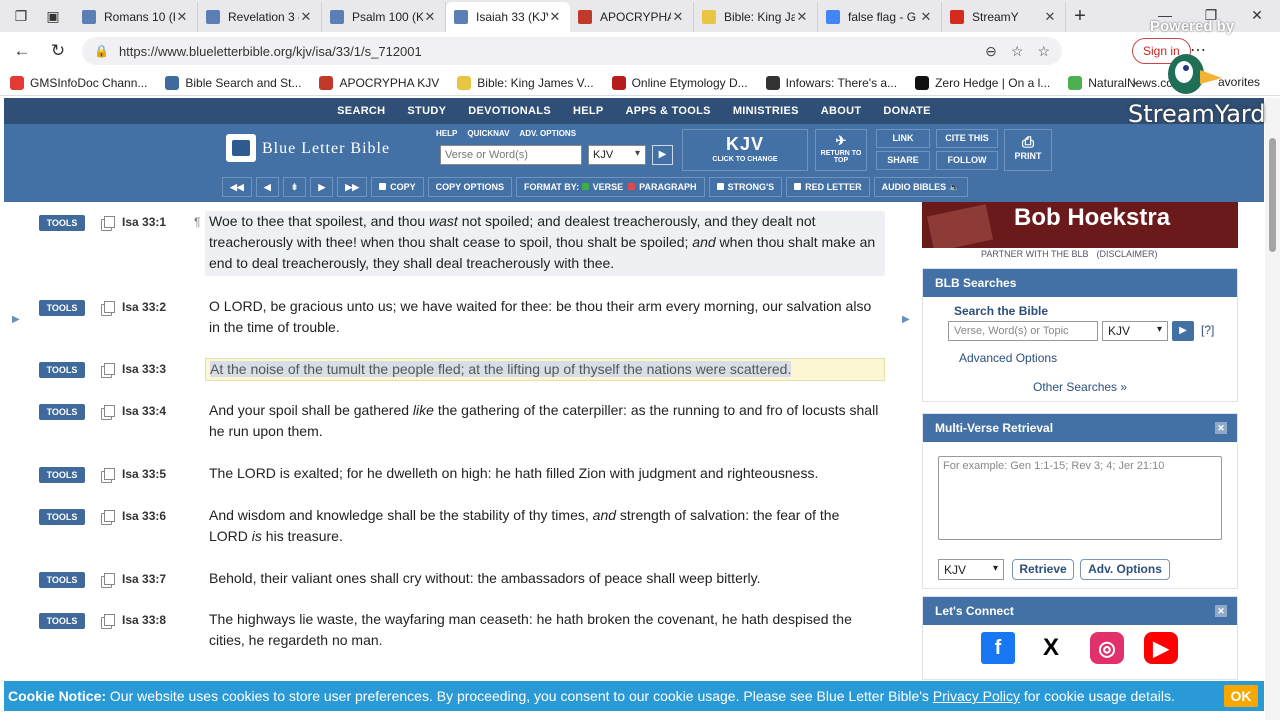 Image resolution: width=1280 pixels, height=720 pixels. Describe the element at coordinates (1135, 331) in the screenshot. I see `side-version-select: KJV` at that location.